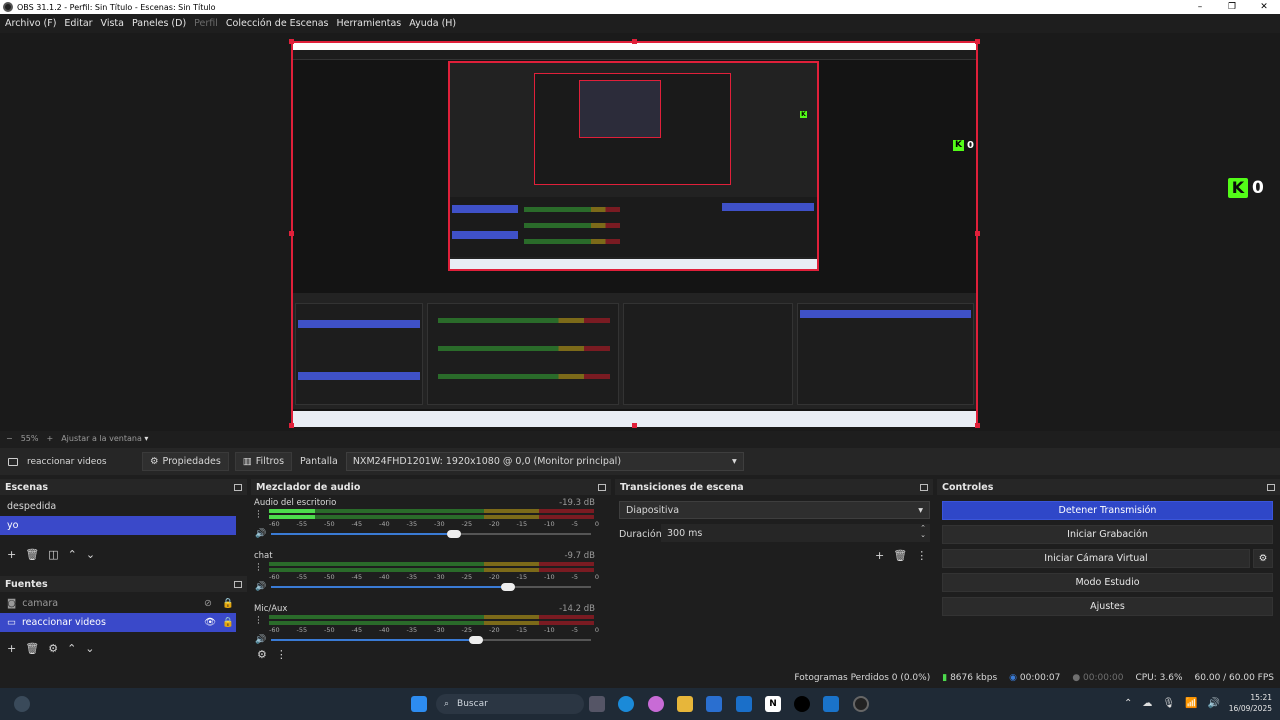 The height and width of the screenshot is (720, 1280). What do you see at coordinates (1107, 534) in the screenshot?
I see `start-recording-button: Iniciar Grabación` at bounding box center [1107, 534].